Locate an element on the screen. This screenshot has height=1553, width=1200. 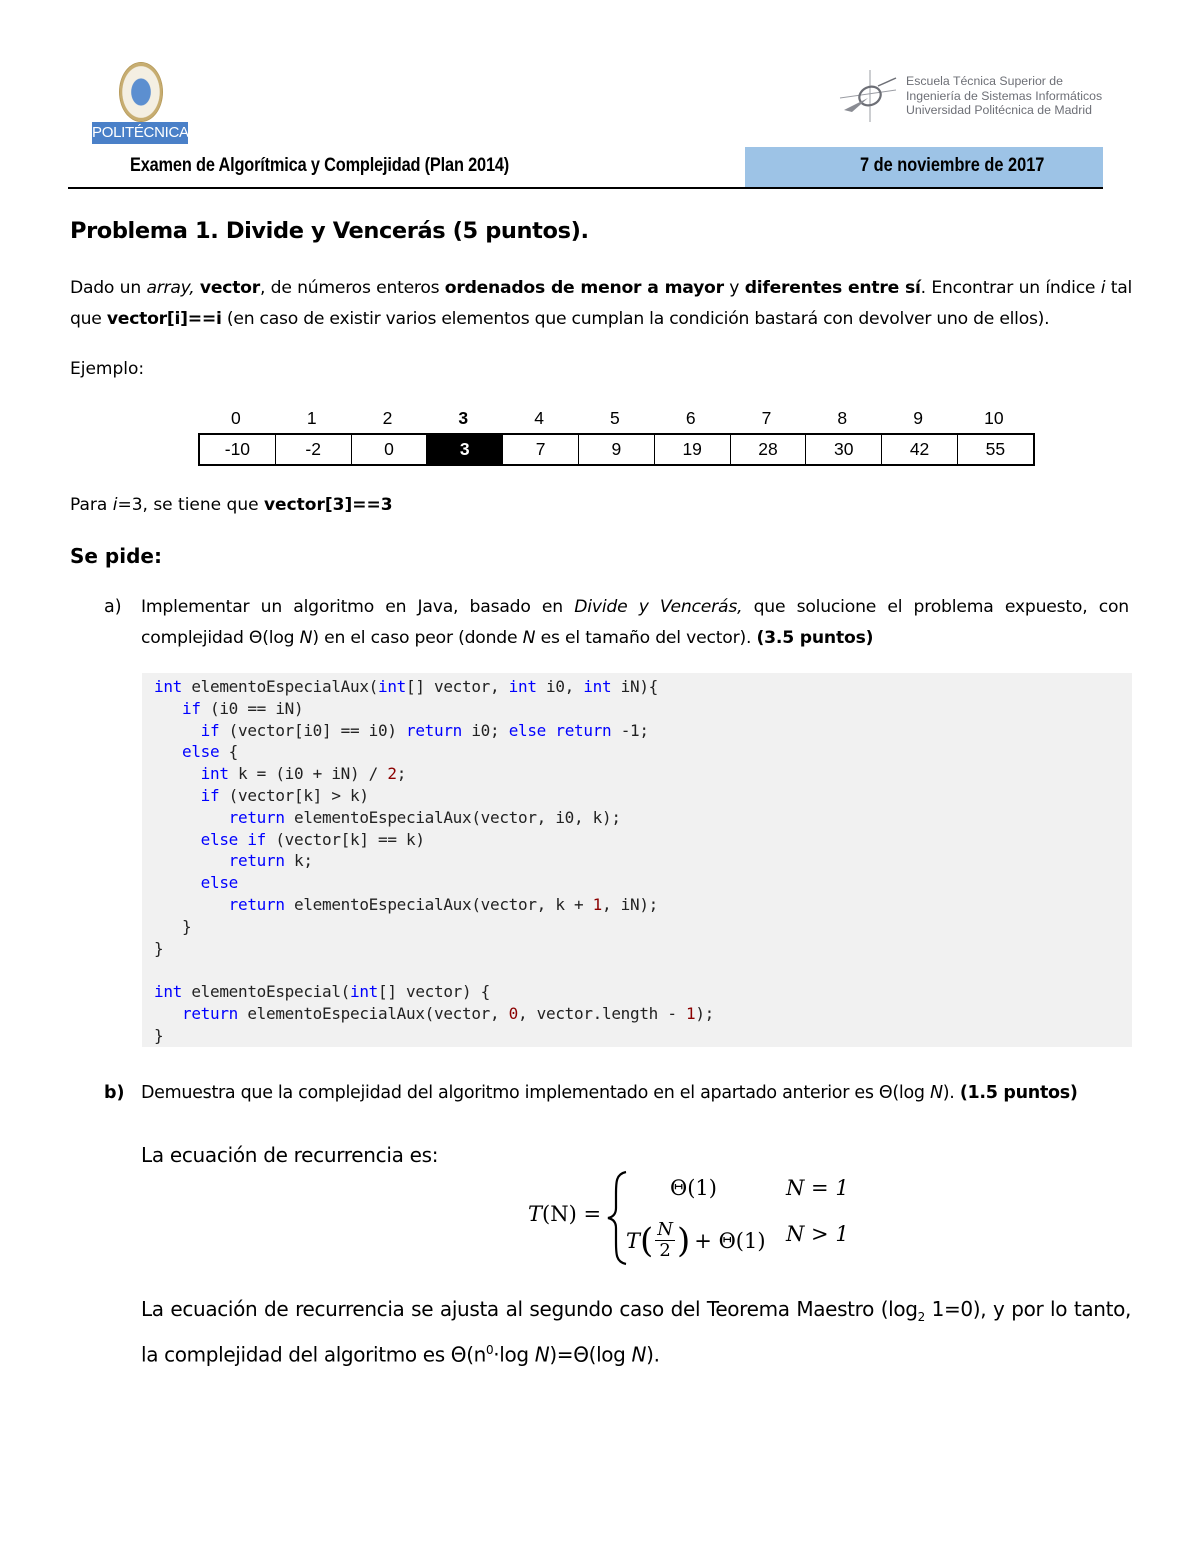
part-a-label: a) is located at coordinates (113, 607).